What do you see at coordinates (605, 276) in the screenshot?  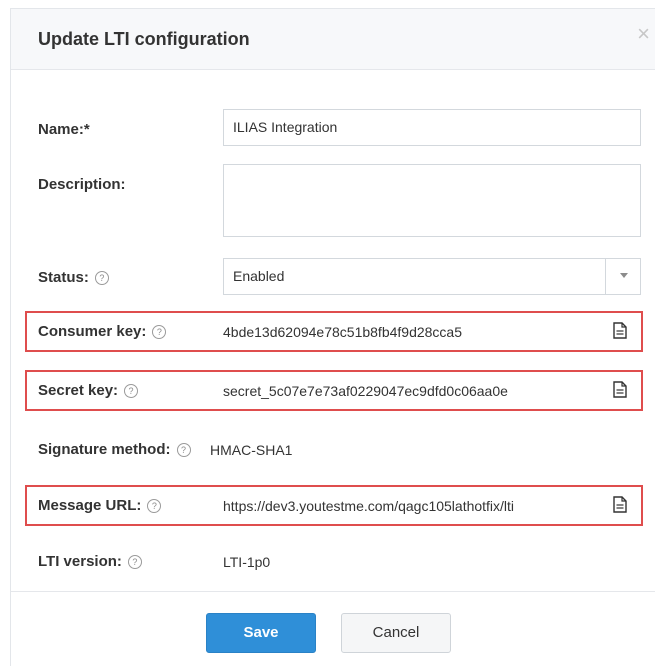 I see `select-divider` at bounding box center [605, 276].